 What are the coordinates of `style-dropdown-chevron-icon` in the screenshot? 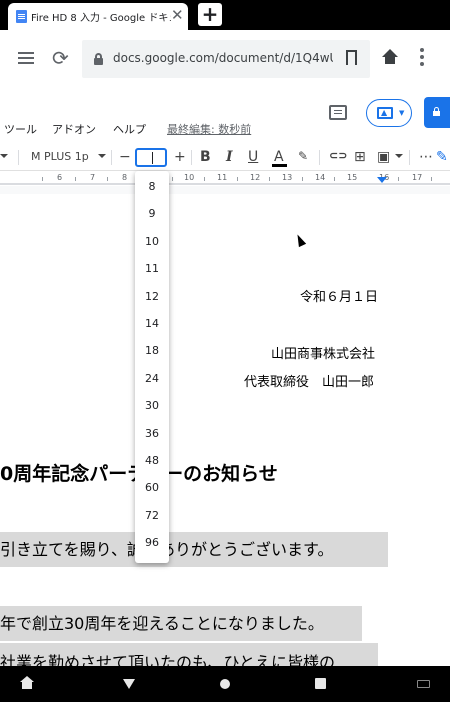 It's located at (4, 156).